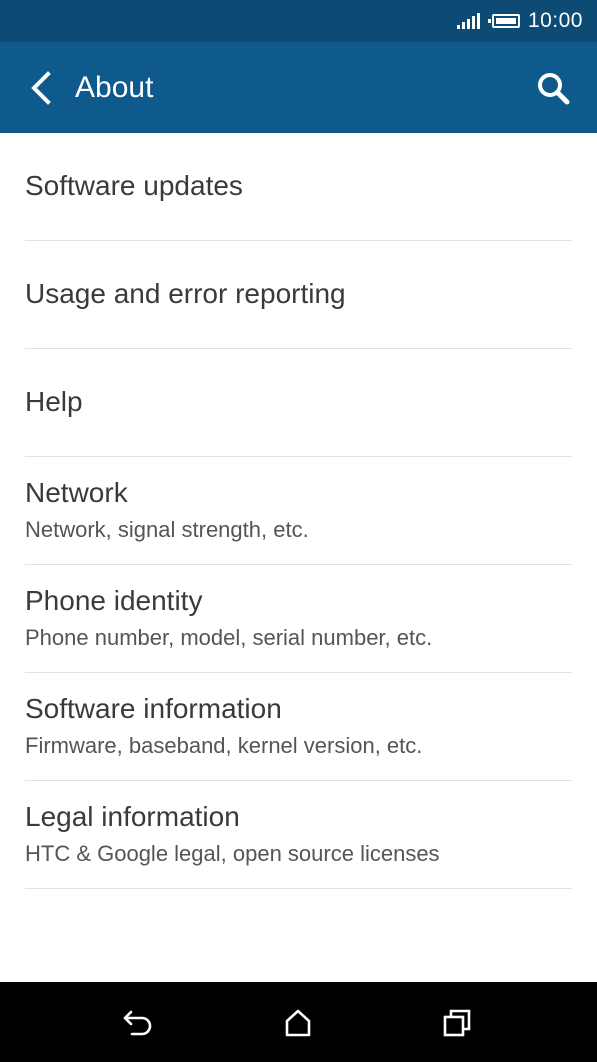  What do you see at coordinates (468, 21) in the screenshot?
I see `signal-icon` at bounding box center [468, 21].